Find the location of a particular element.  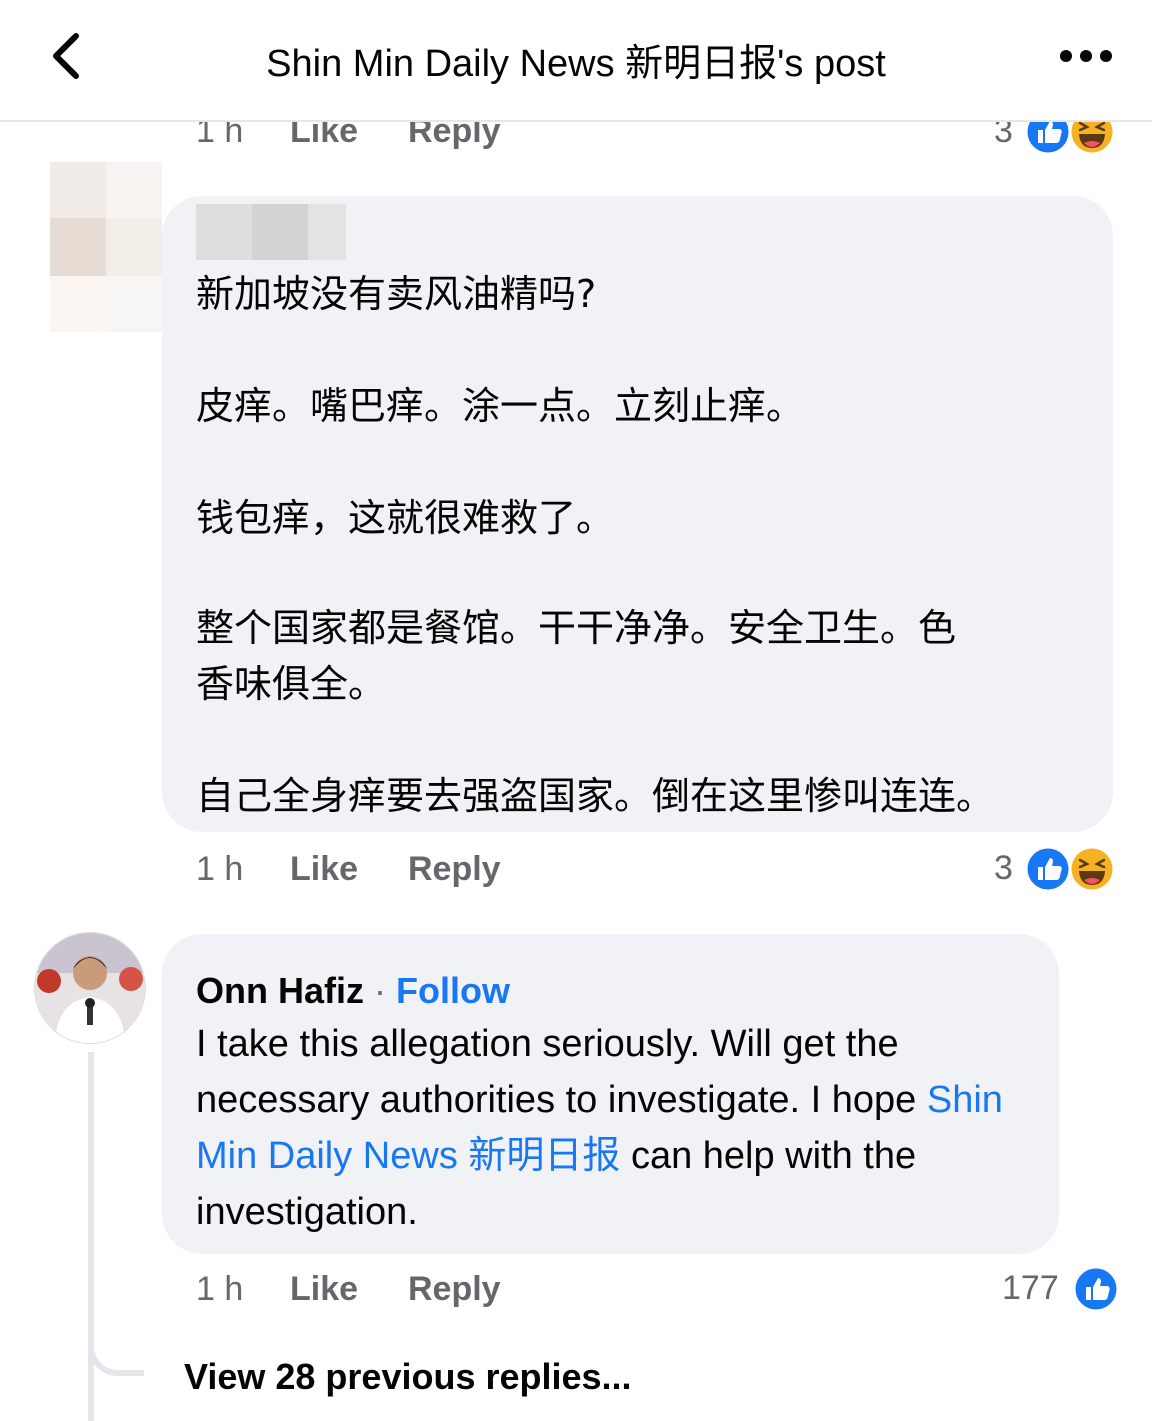

more-dots-icon is located at coordinates (1086, 56).